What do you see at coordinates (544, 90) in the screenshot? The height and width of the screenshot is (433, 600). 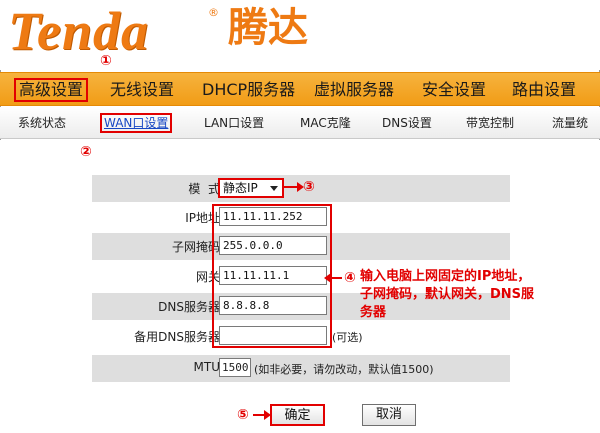 I see `nav-routing-settings: 路由设置` at bounding box center [544, 90].